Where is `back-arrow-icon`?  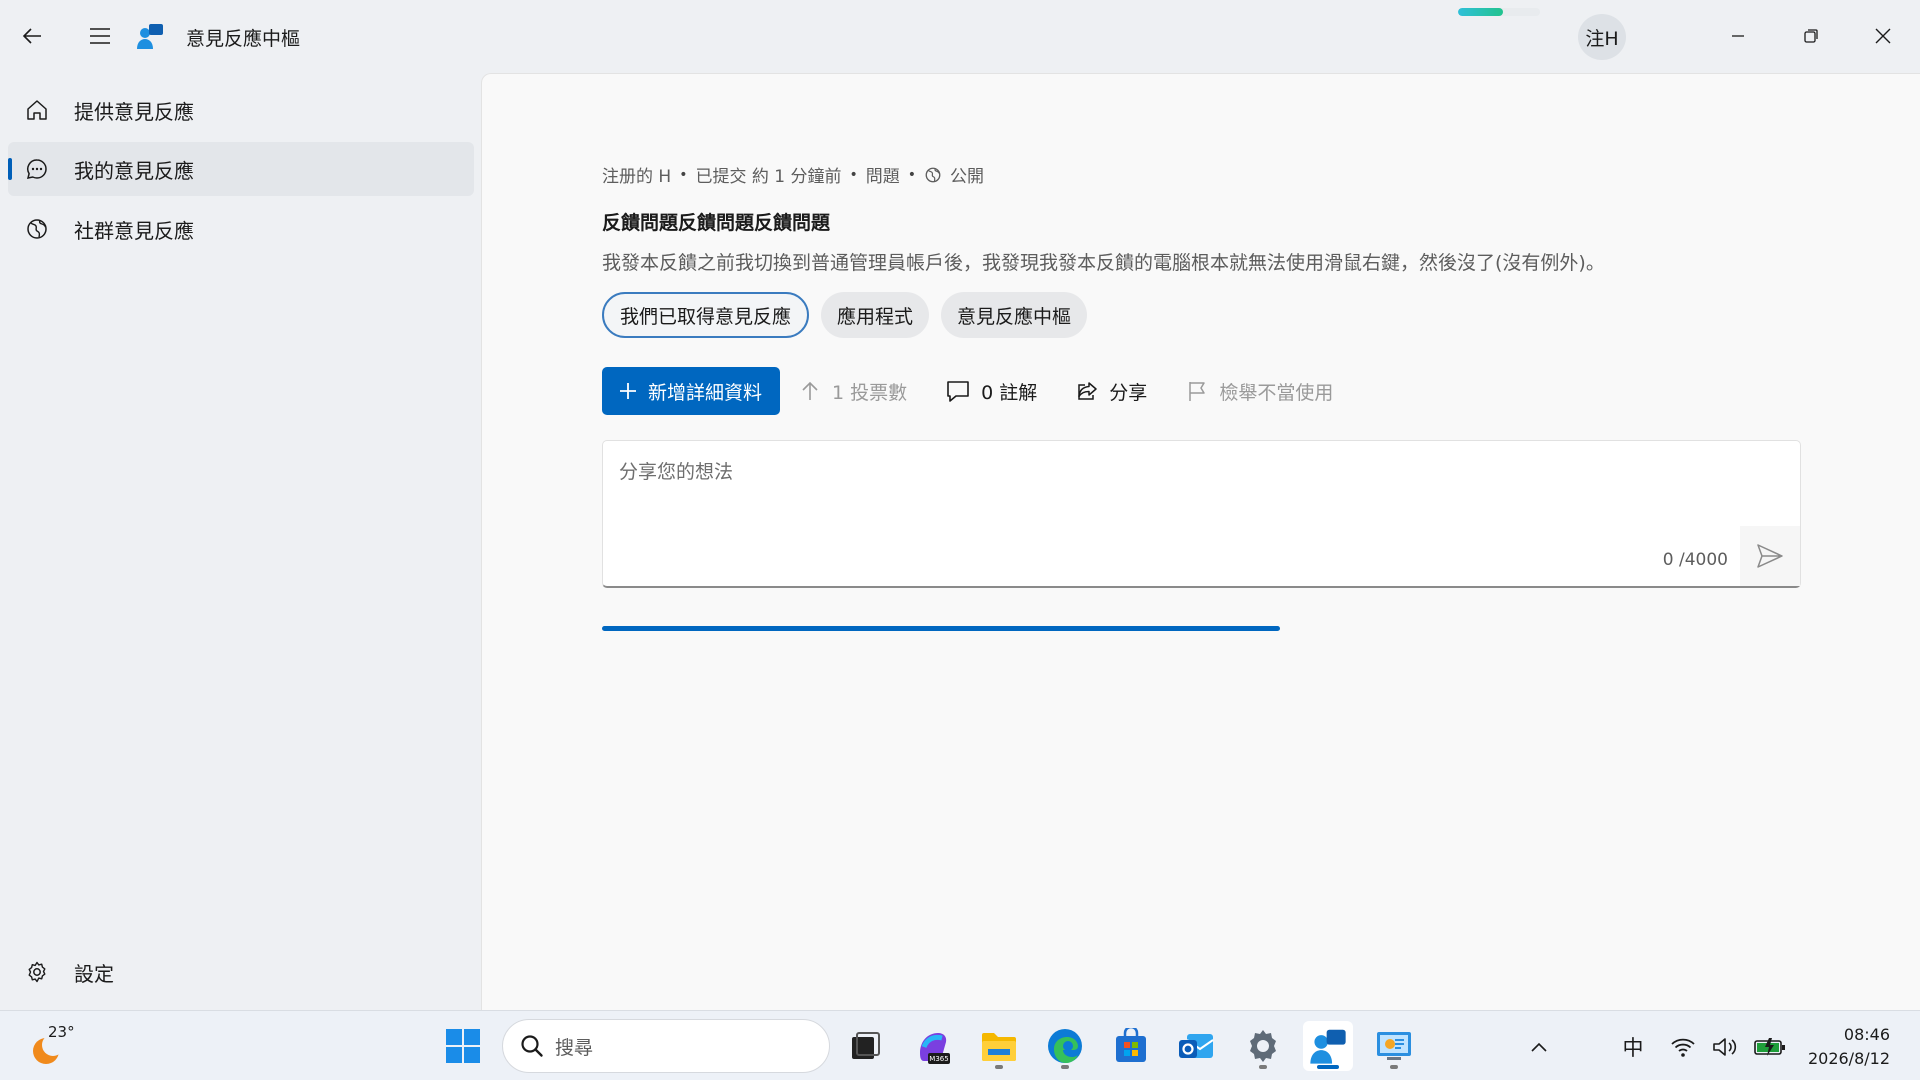
back-arrow-icon is located at coordinates (31, 36).